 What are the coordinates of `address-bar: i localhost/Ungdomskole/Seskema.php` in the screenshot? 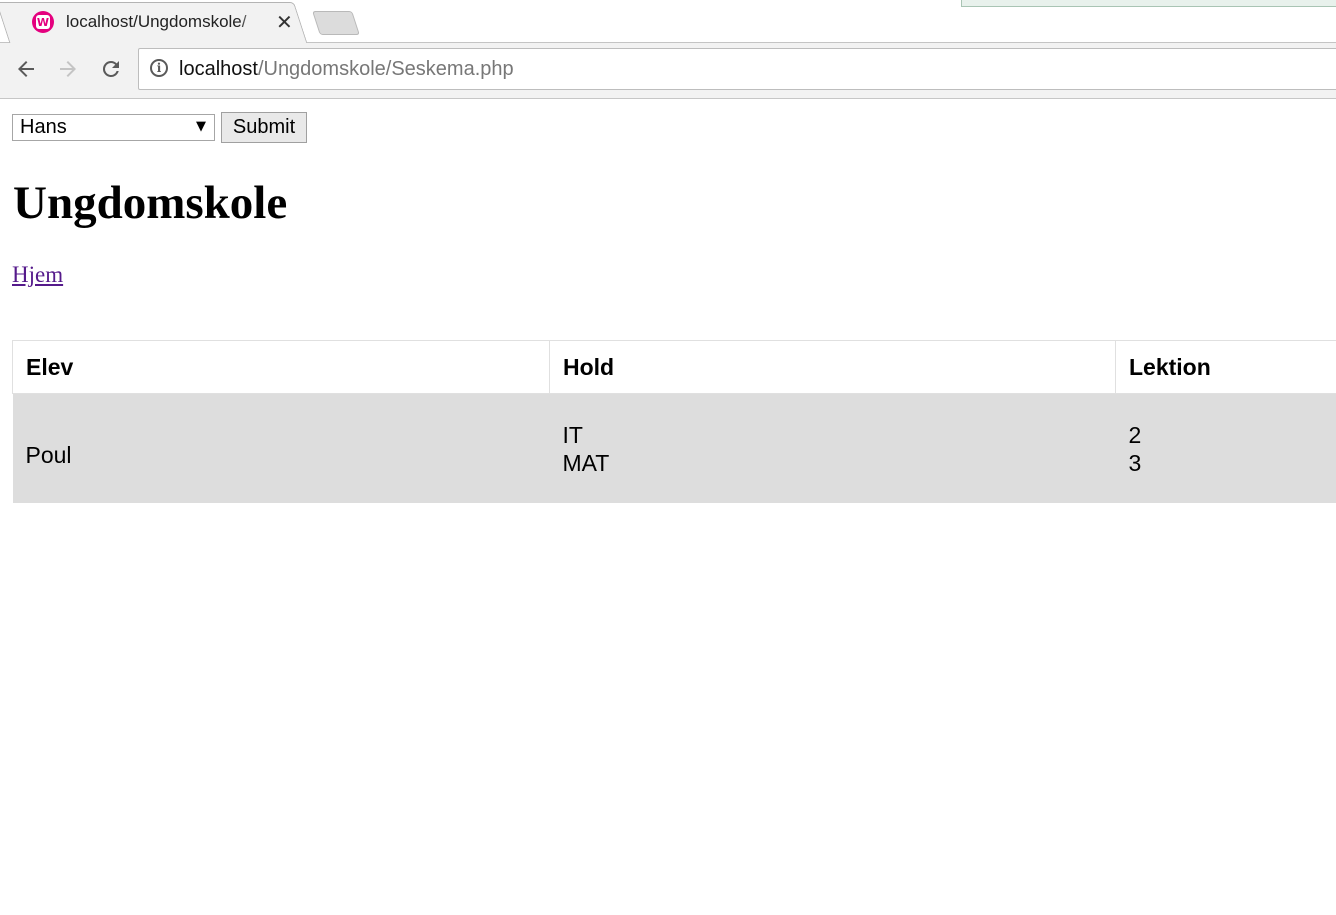 It's located at (737, 69).